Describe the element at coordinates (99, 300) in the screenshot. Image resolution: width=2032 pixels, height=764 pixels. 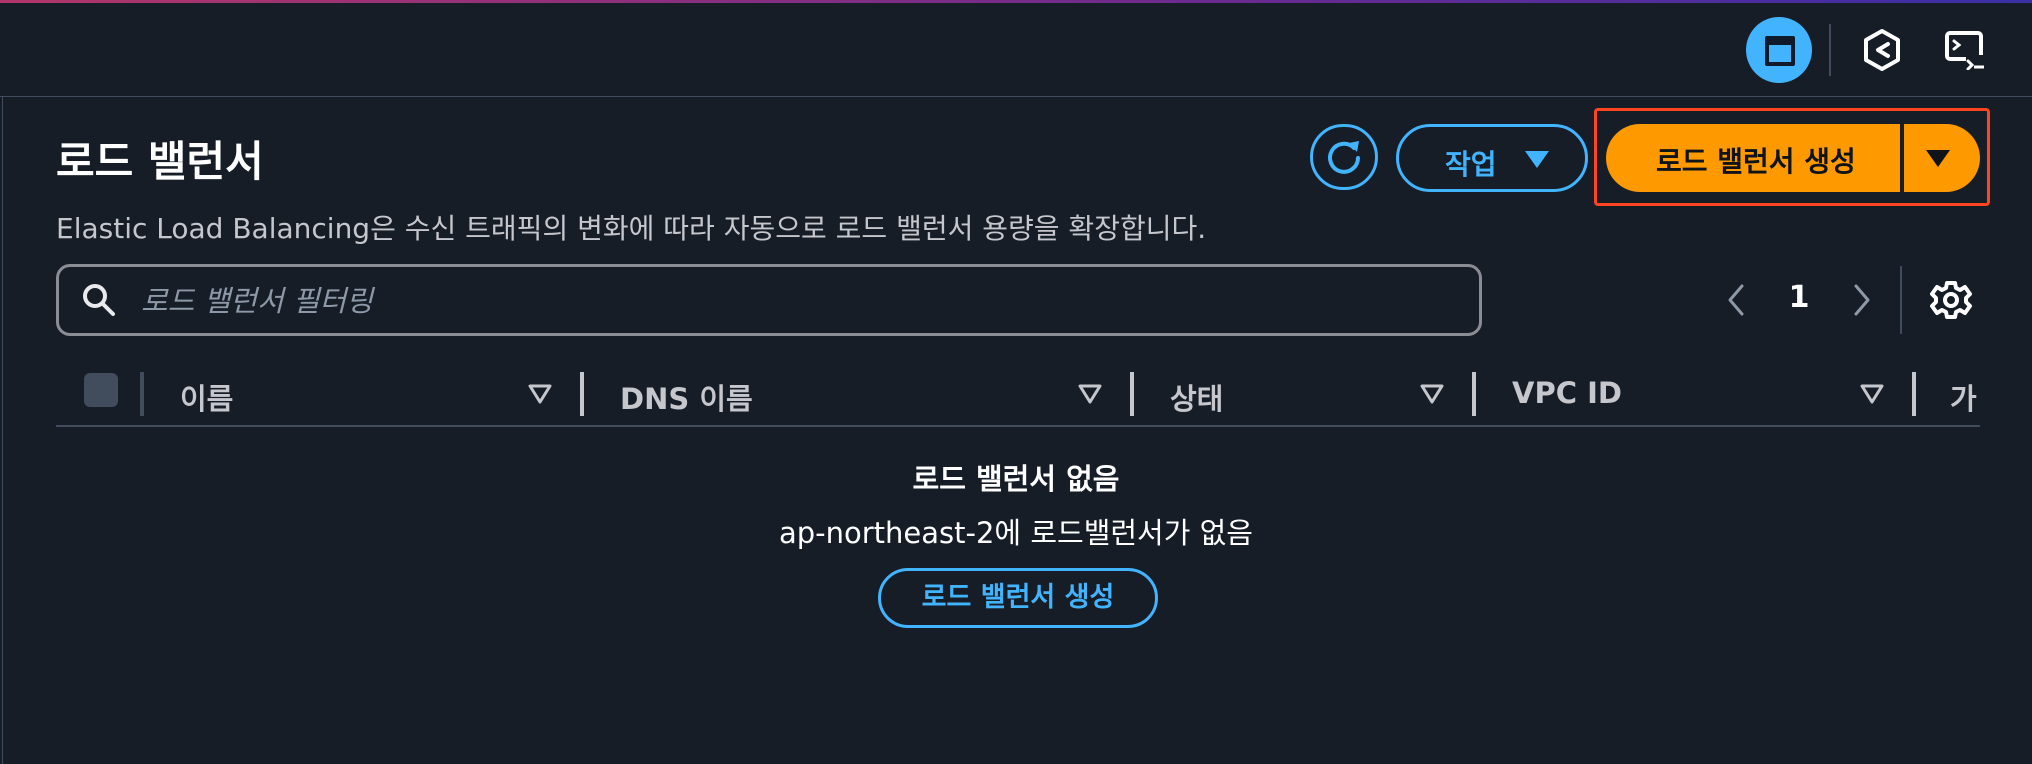
I see `search-icon` at that location.